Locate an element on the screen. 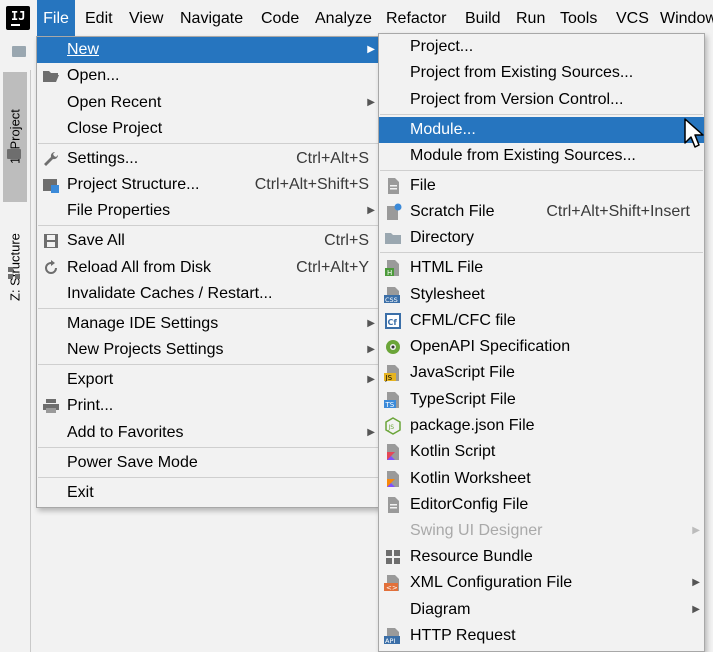 The height and width of the screenshot is (652, 713). menu-item-html-file-label: HTML File is located at coordinates (447, 267).